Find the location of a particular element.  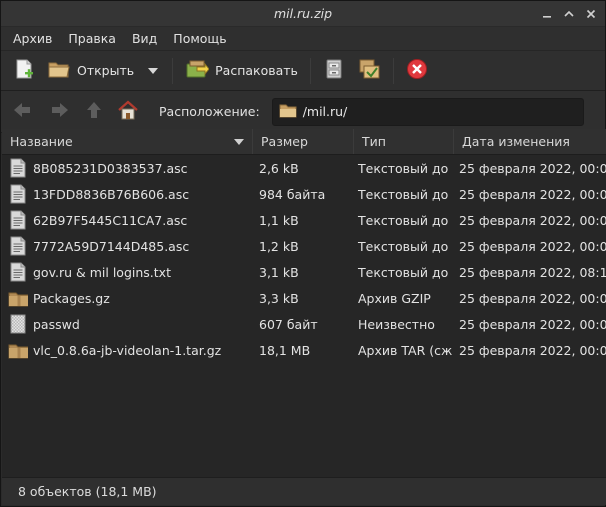

file-size: 607 байт is located at coordinates (288, 324).